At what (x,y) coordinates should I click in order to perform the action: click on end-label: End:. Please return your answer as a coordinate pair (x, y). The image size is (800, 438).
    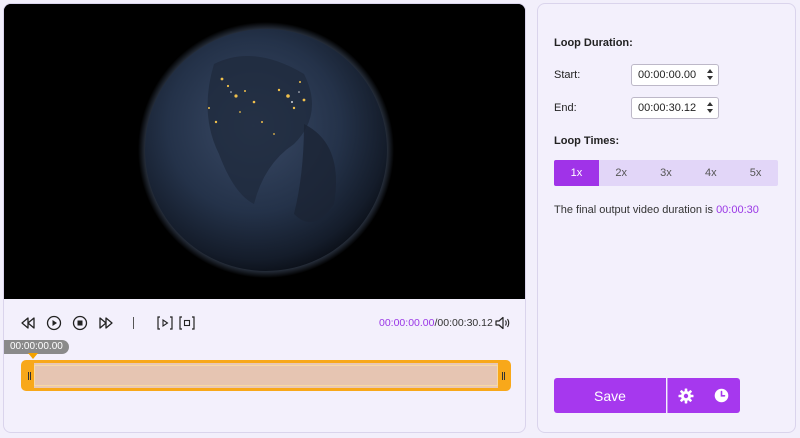
    Looking at the image, I should click on (565, 108).